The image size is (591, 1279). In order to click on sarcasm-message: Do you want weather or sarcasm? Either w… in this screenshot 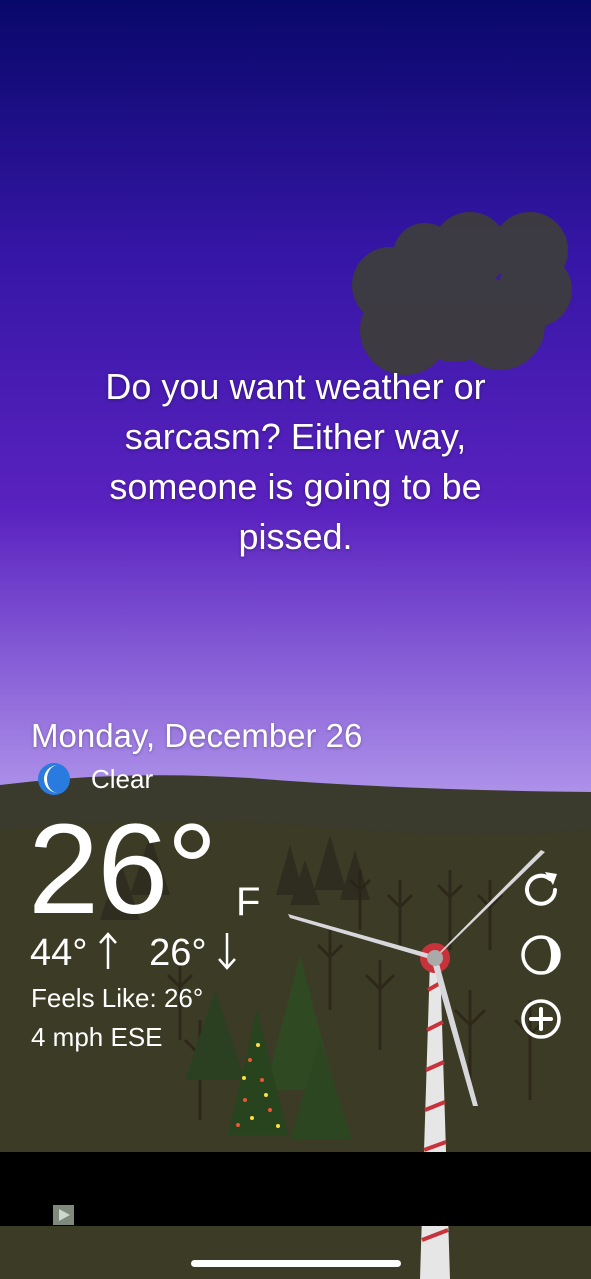, I will do `click(295, 462)`.